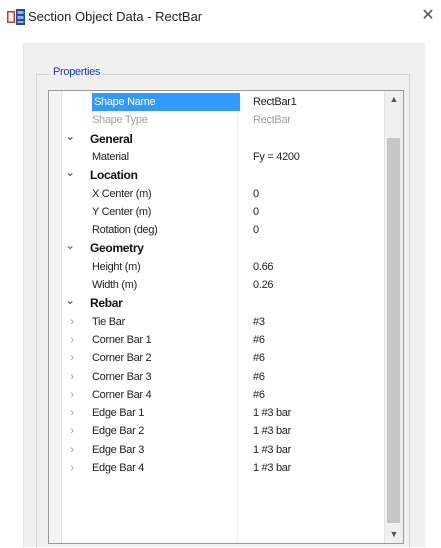 This screenshot has width=441, height=548. Describe the element at coordinates (122, 339) in the screenshot. I see `property-label: Corner Bar 1` at that location.